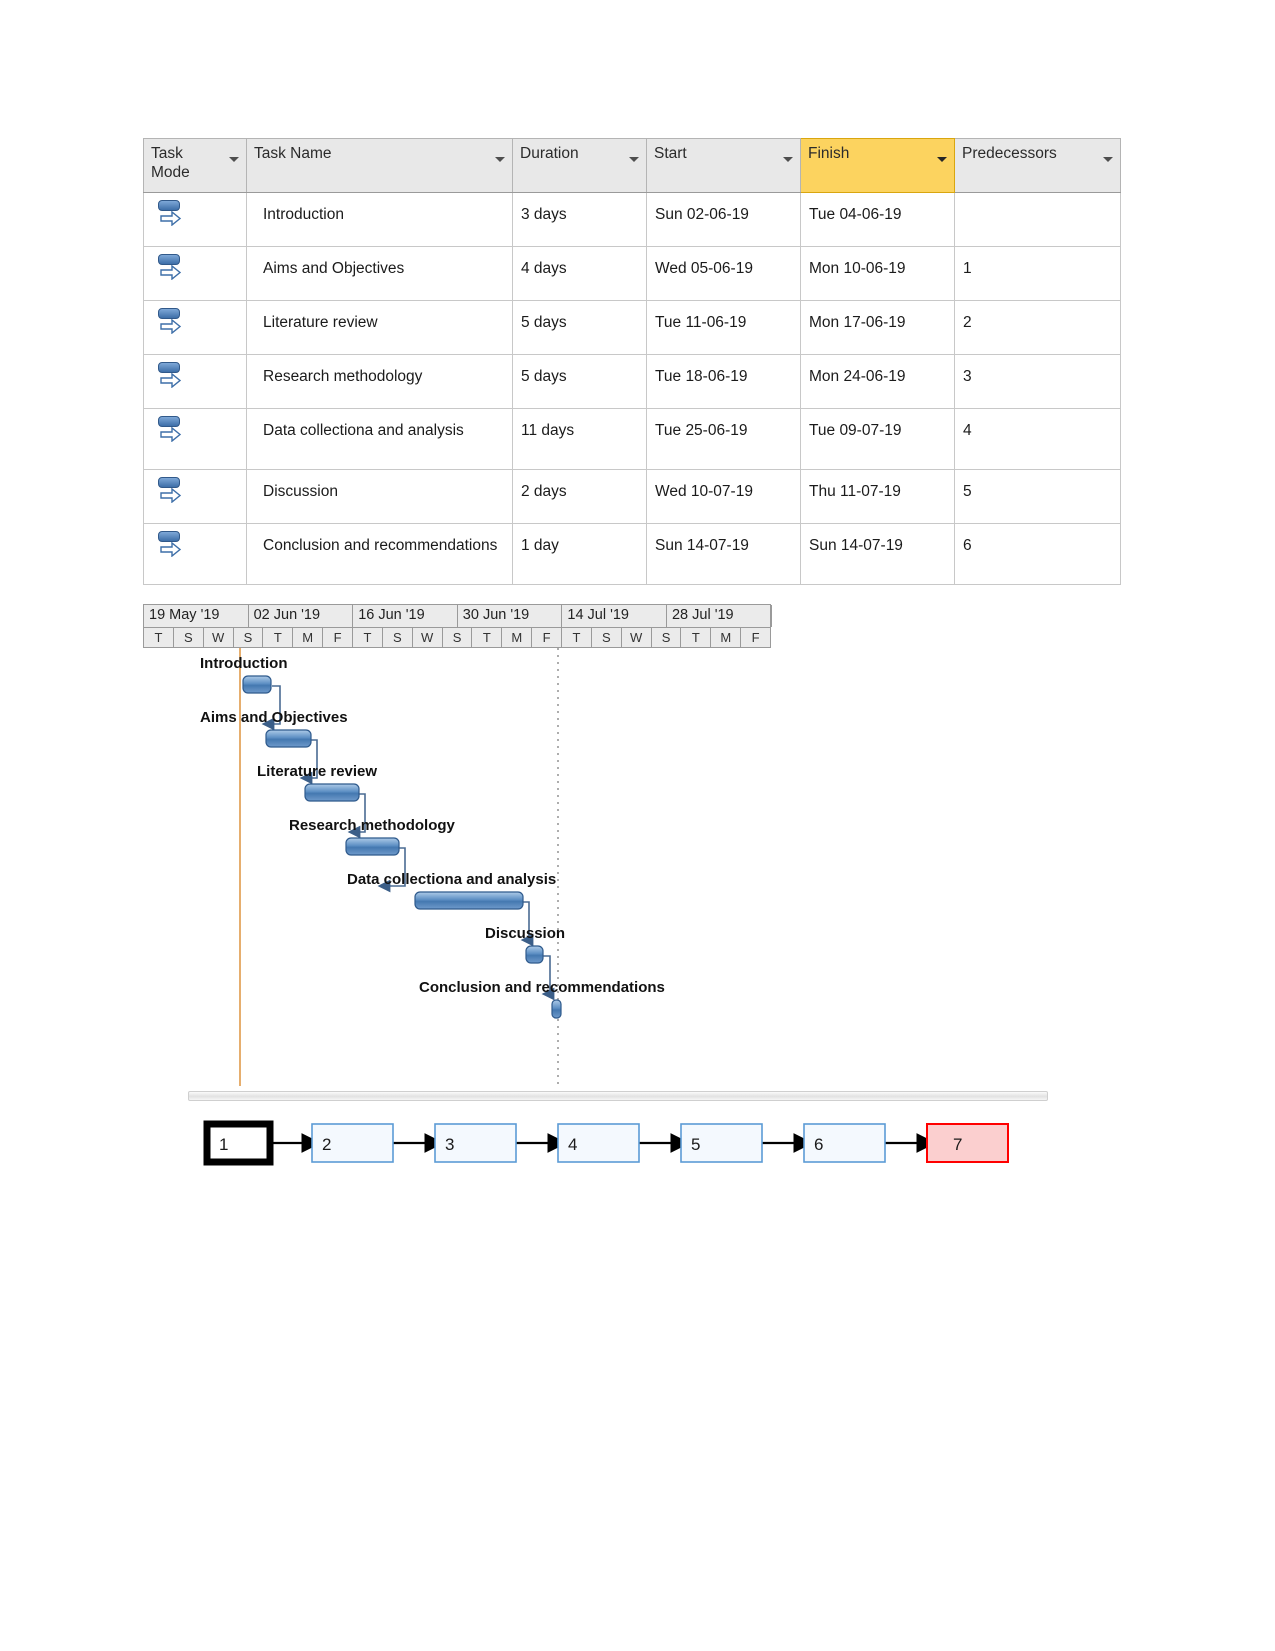 This screenshot has width=1275, height=1651. Describe the element at coordinates (379, 327) in the screenshot. I see `cell-task-name: Literature review` at that location.